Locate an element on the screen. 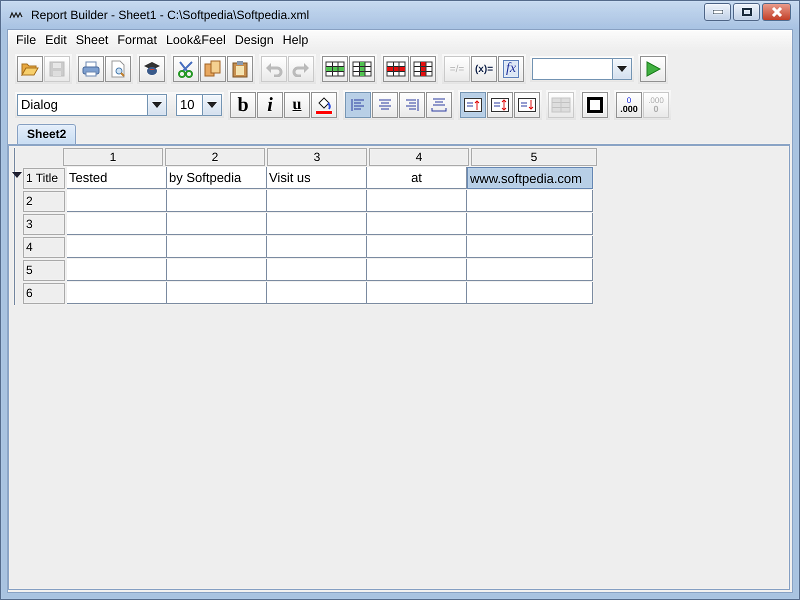 The image size is (800, 600). copy-button is located at coordinates (213, 69).